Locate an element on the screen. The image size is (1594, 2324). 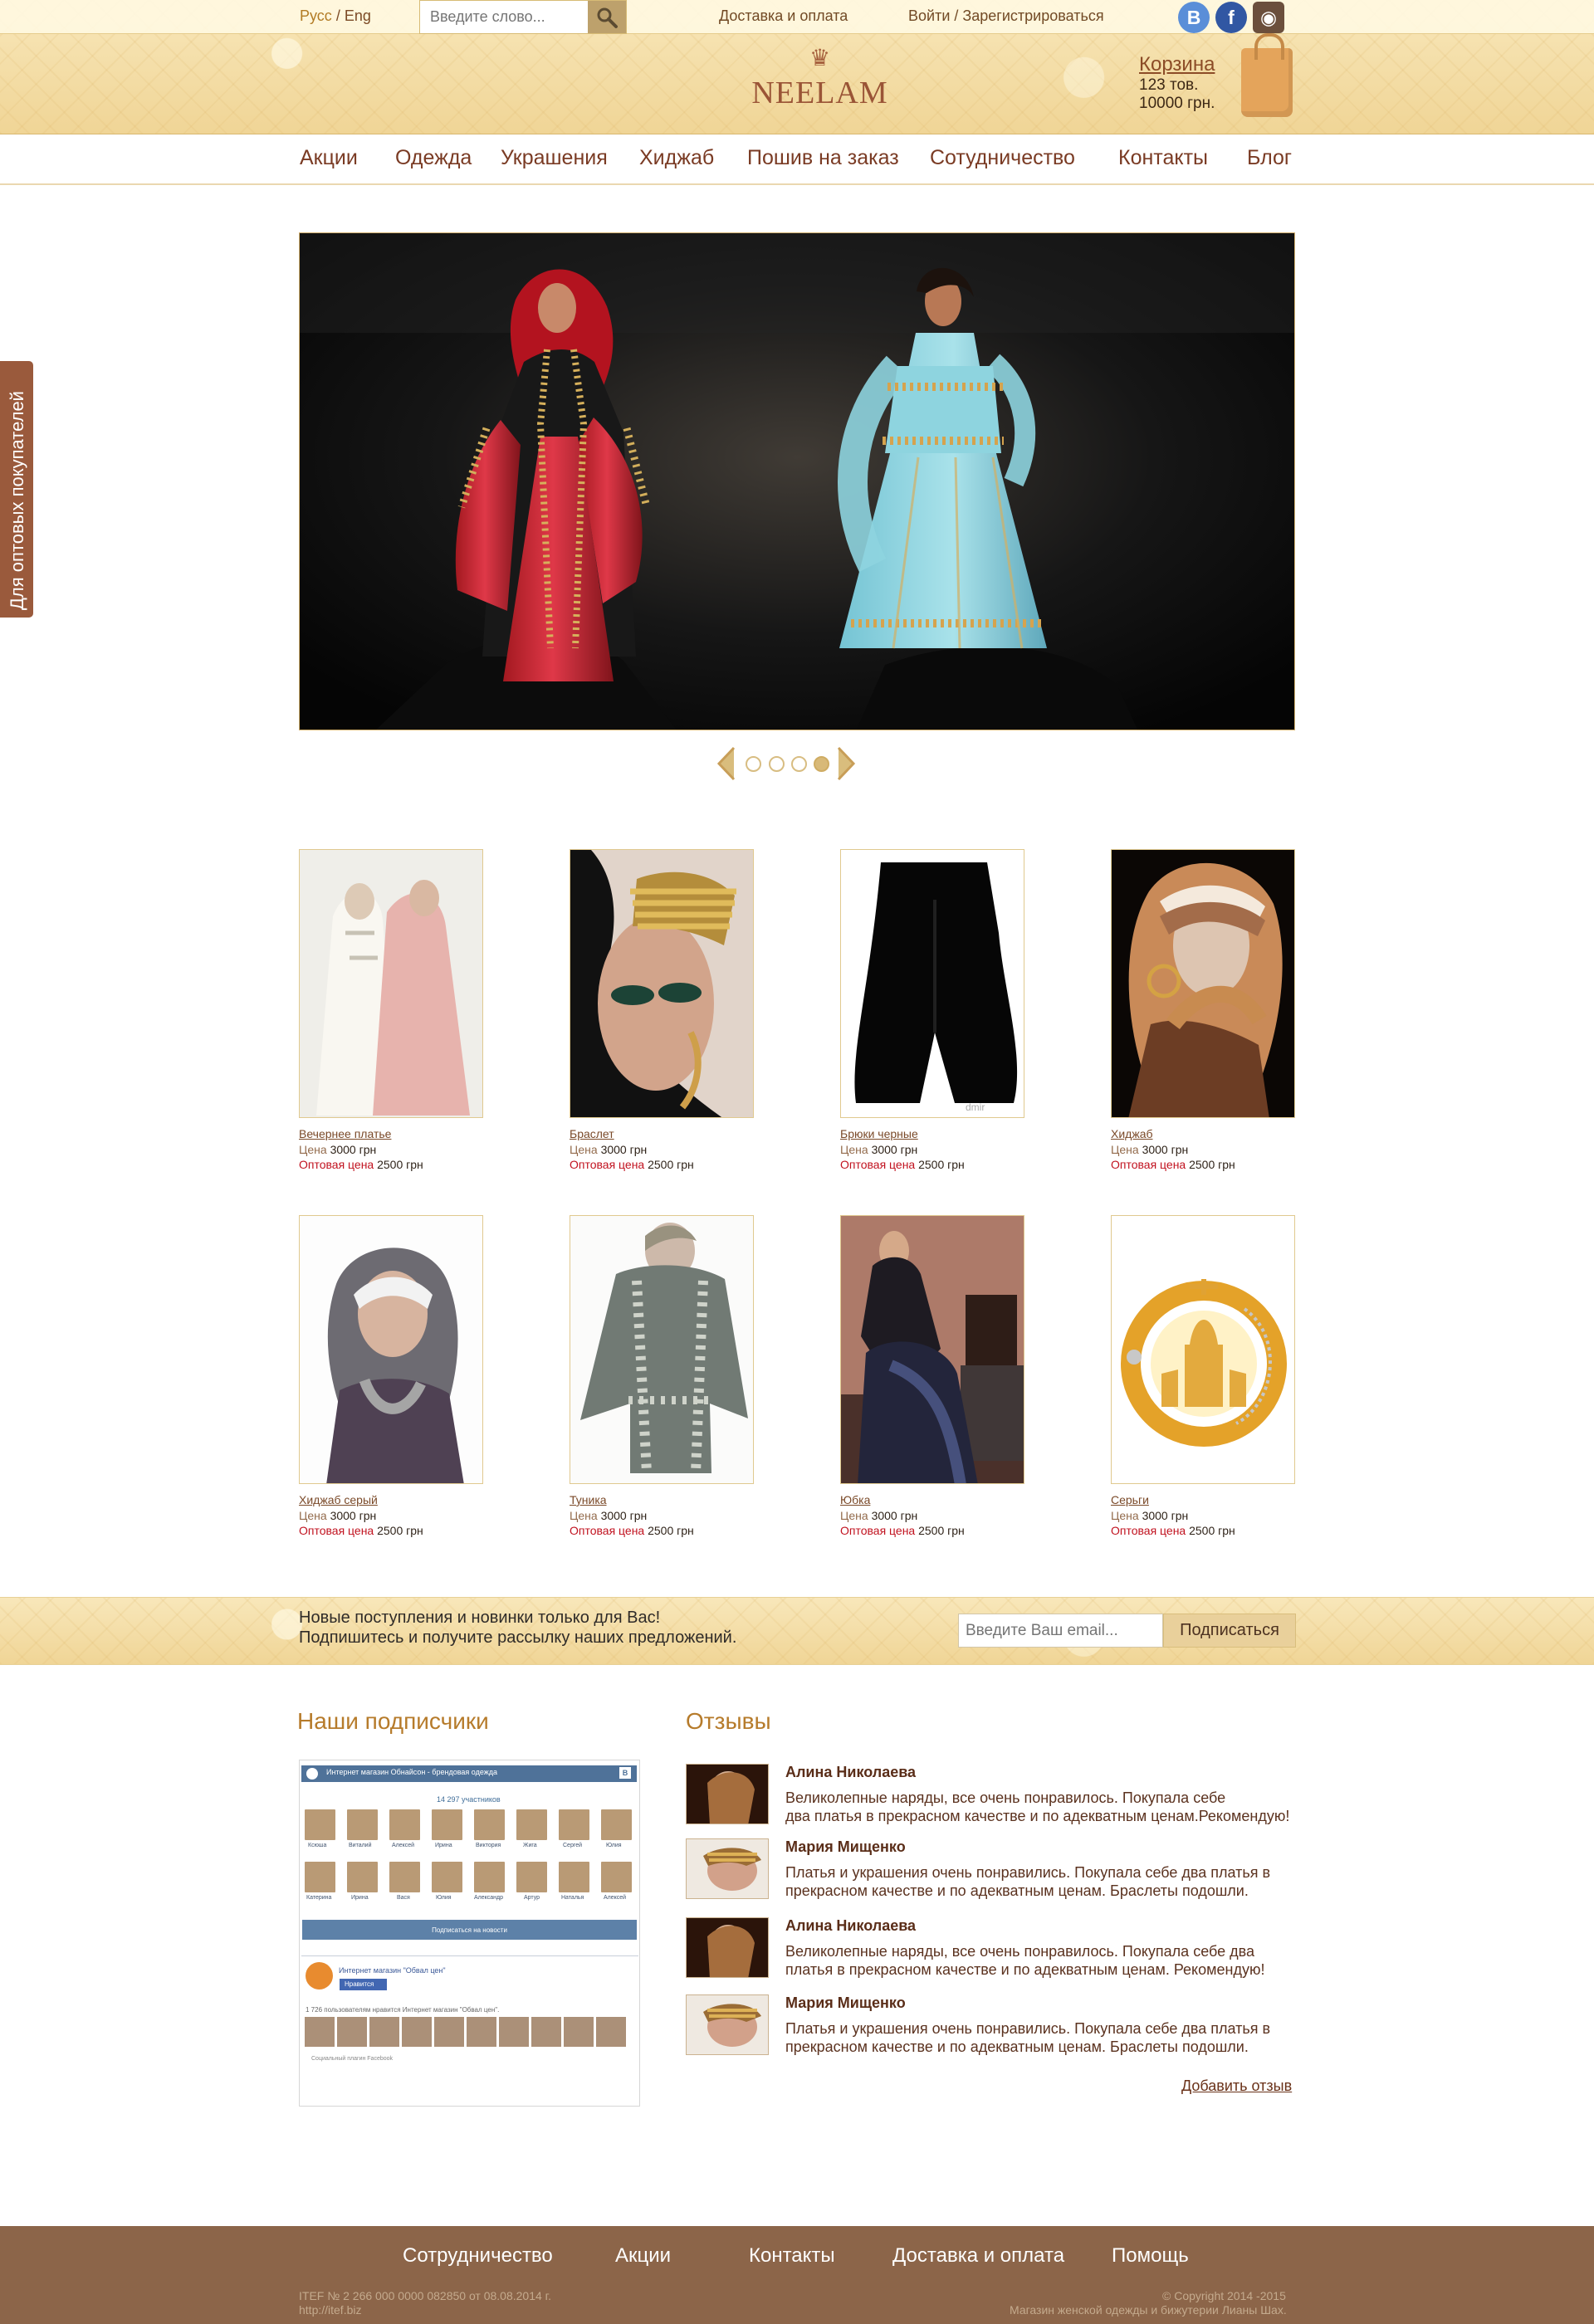
vk-subscribe-button: Подписаться на новости is located at coordinates (469, 1930).